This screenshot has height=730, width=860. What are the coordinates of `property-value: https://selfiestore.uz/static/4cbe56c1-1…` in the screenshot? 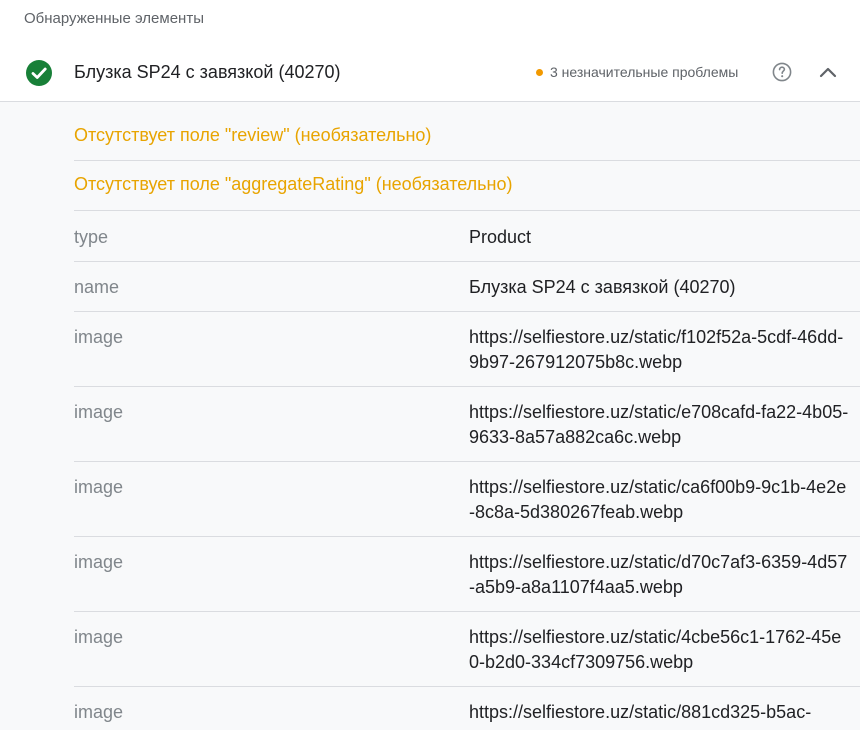 It's located at (655, 649).